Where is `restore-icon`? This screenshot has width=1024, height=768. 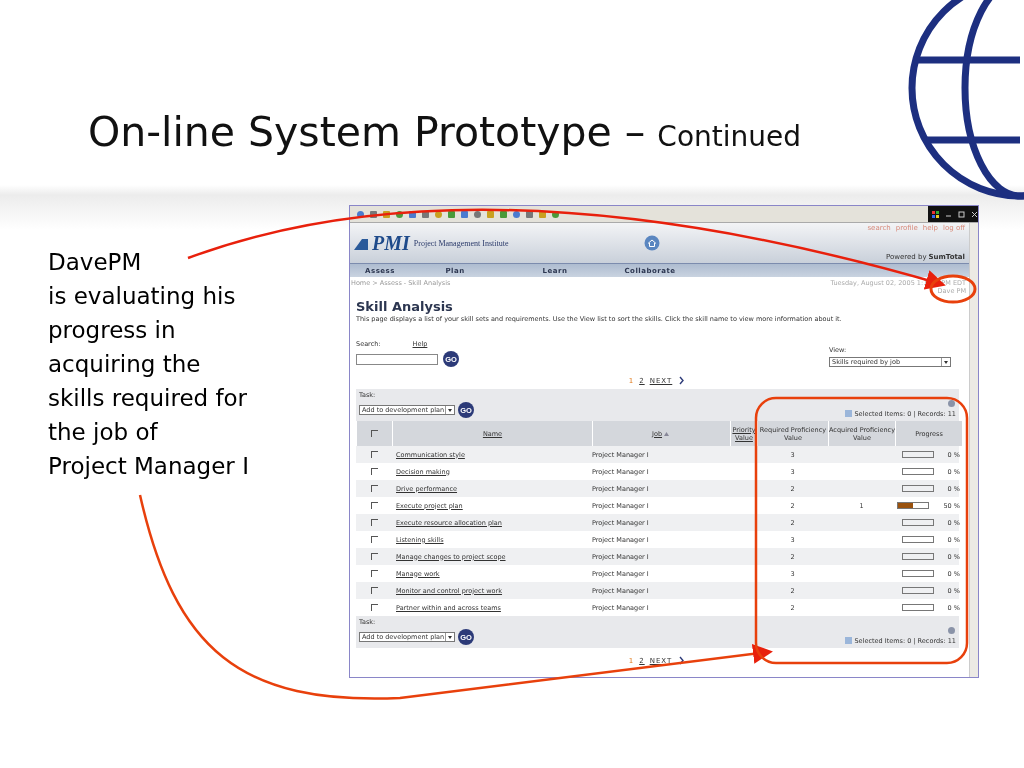
restore-icon is located at coordinates (961, 214).